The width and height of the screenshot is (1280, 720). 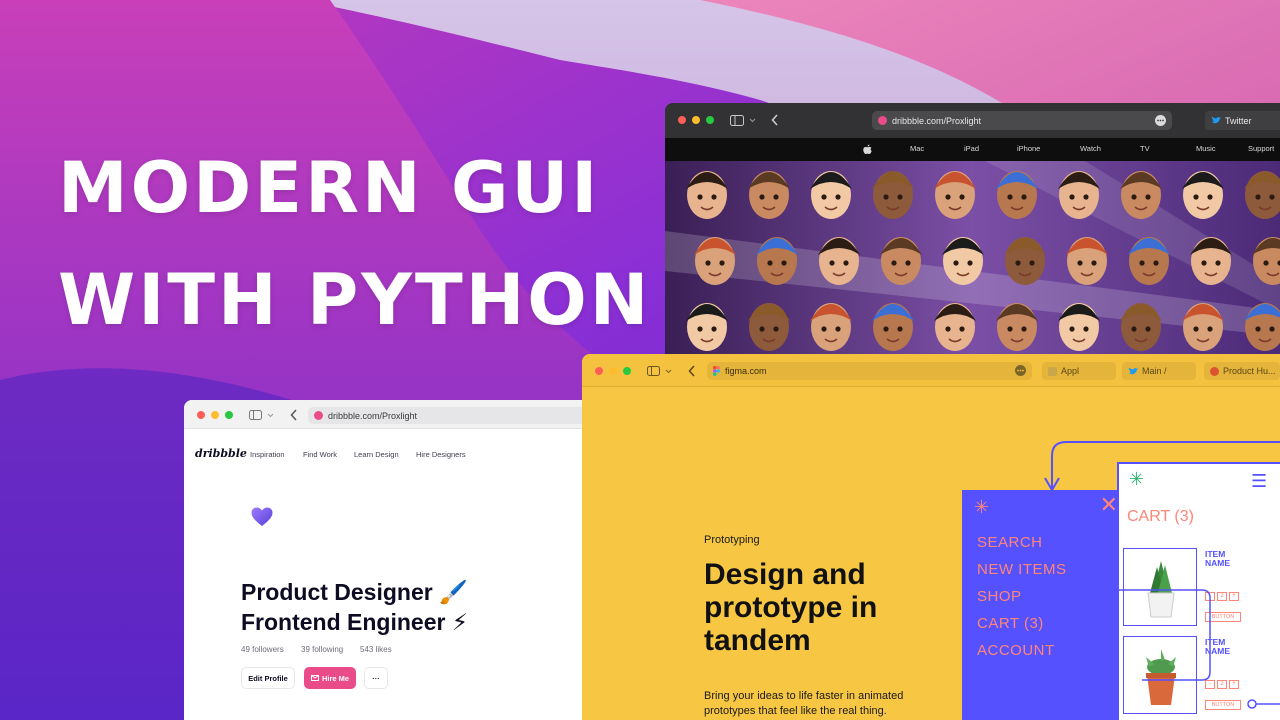 I want to click on profile-headline: Product Designer 🖌️ Frontend Engineer ⚡, so click(x=354, y=607).